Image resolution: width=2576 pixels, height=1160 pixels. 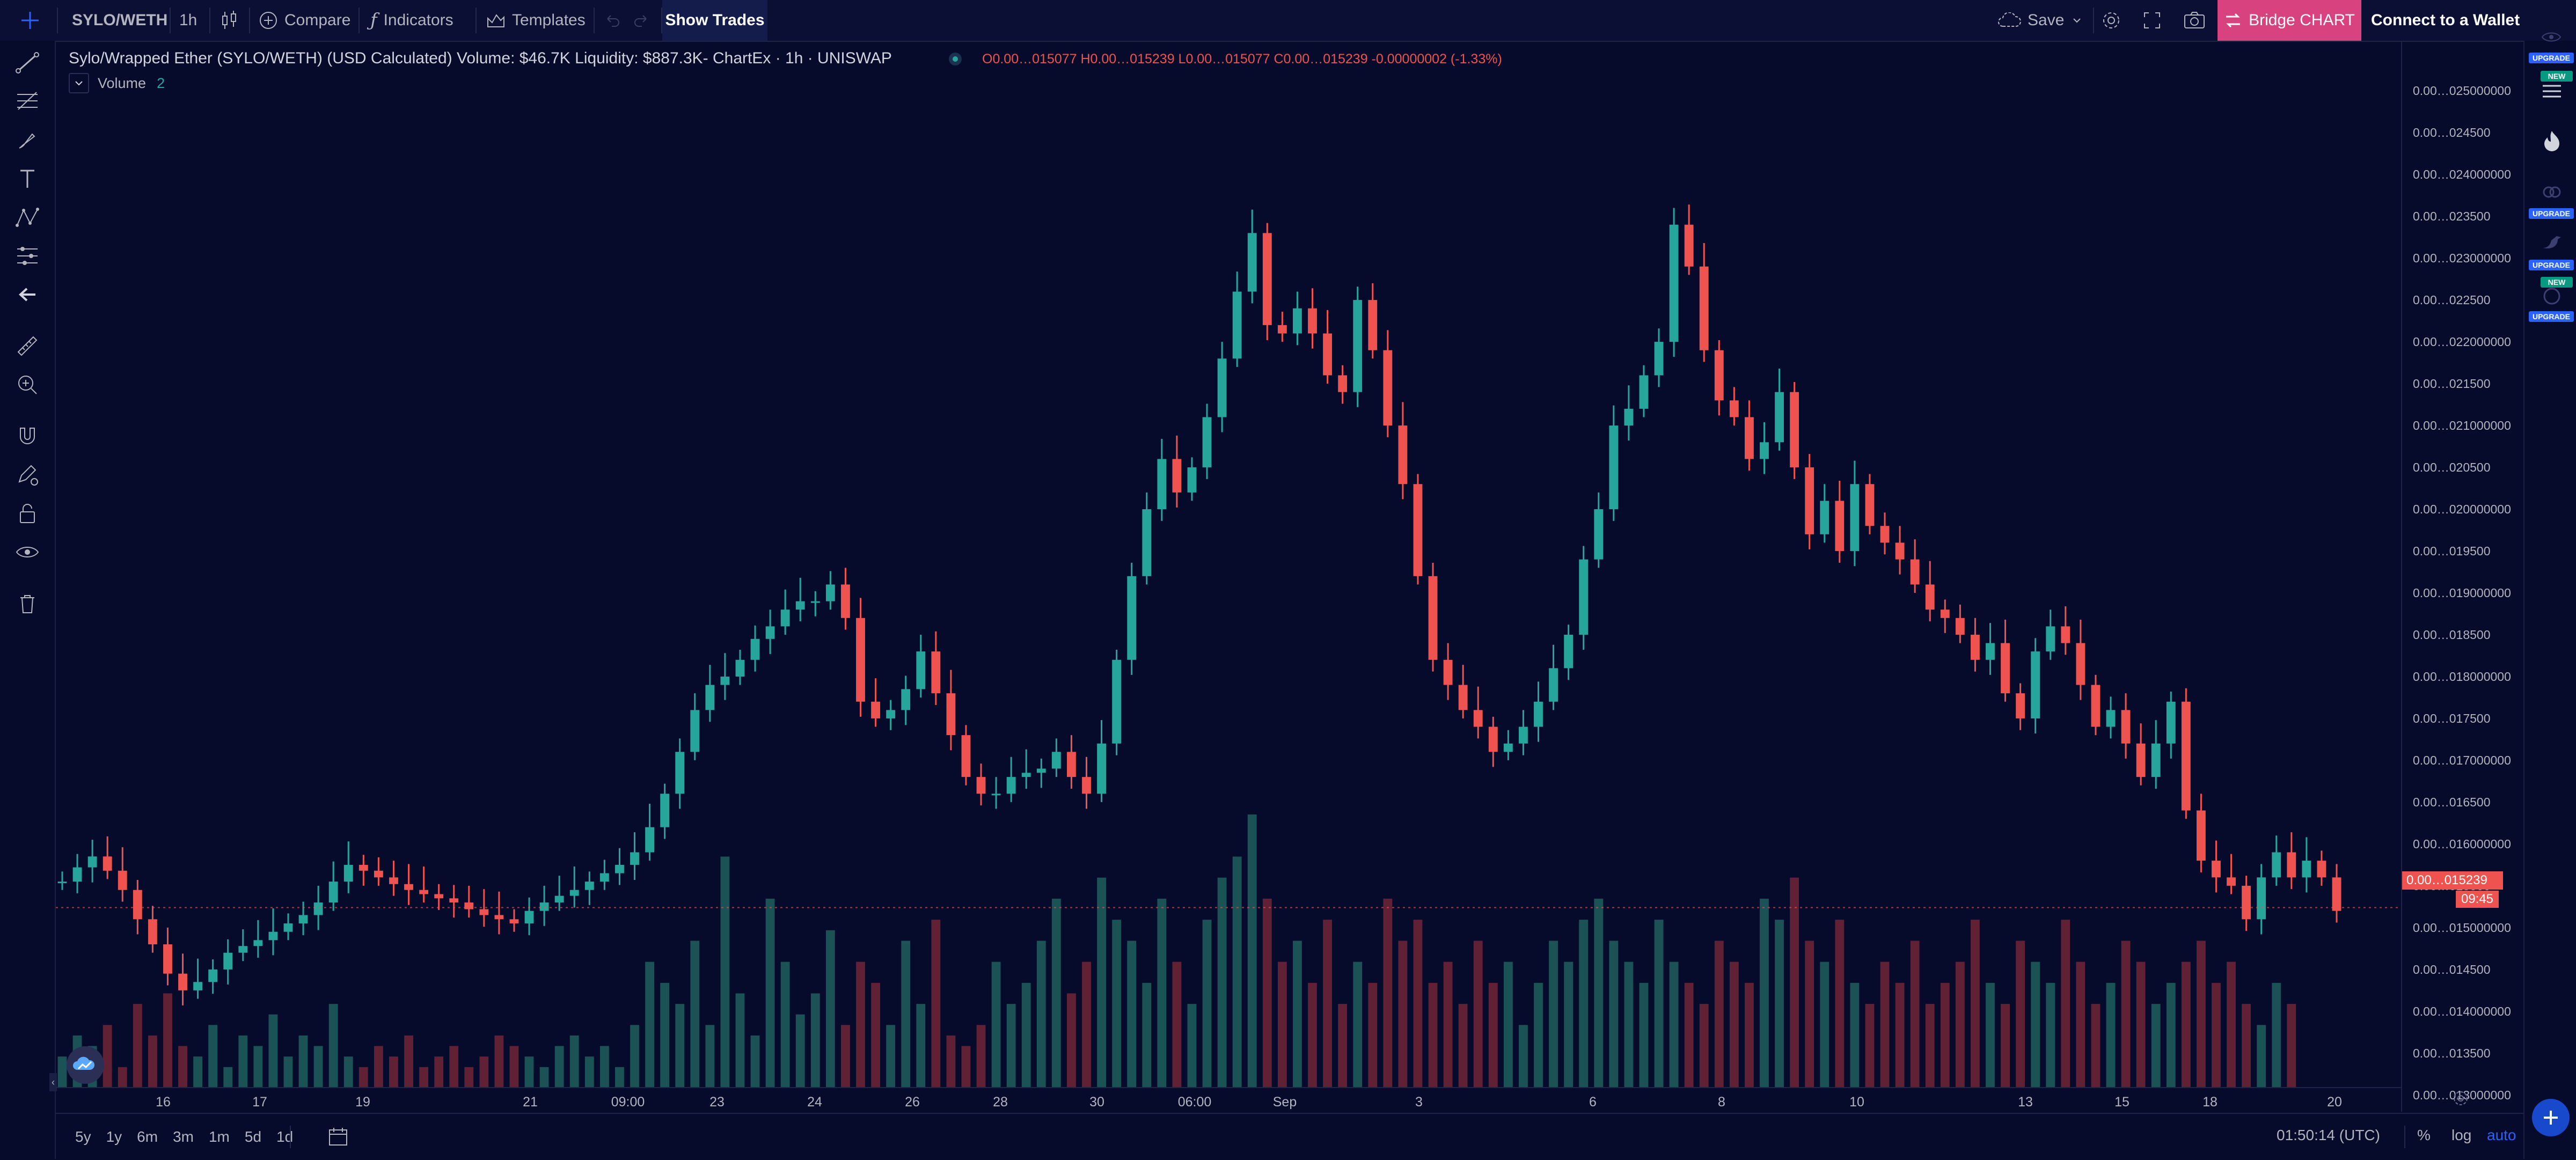 What do you see at coordinates (119, 20) in the screenshot?
I see `symbol-search-button: SYLO/WETH` at bounding box center [119, 20].